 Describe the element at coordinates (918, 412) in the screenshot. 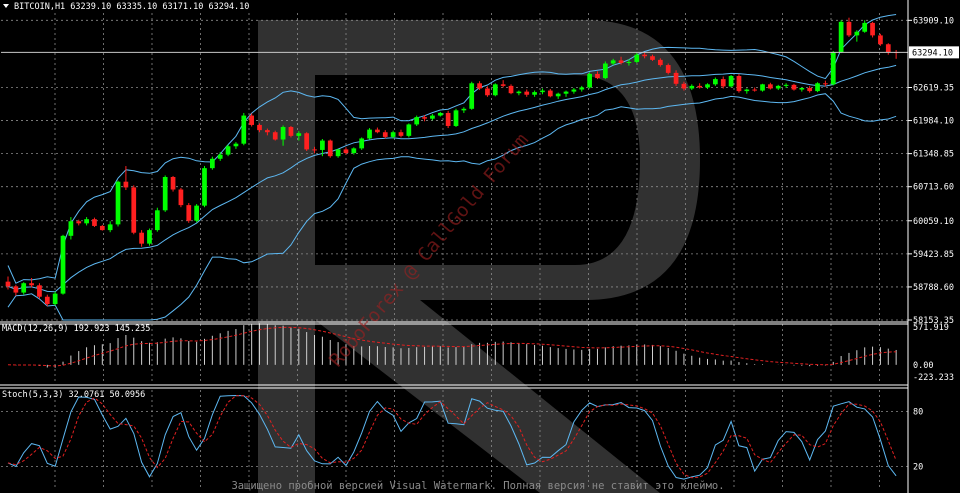

I see `stoch-axis-label: 80` at that location.